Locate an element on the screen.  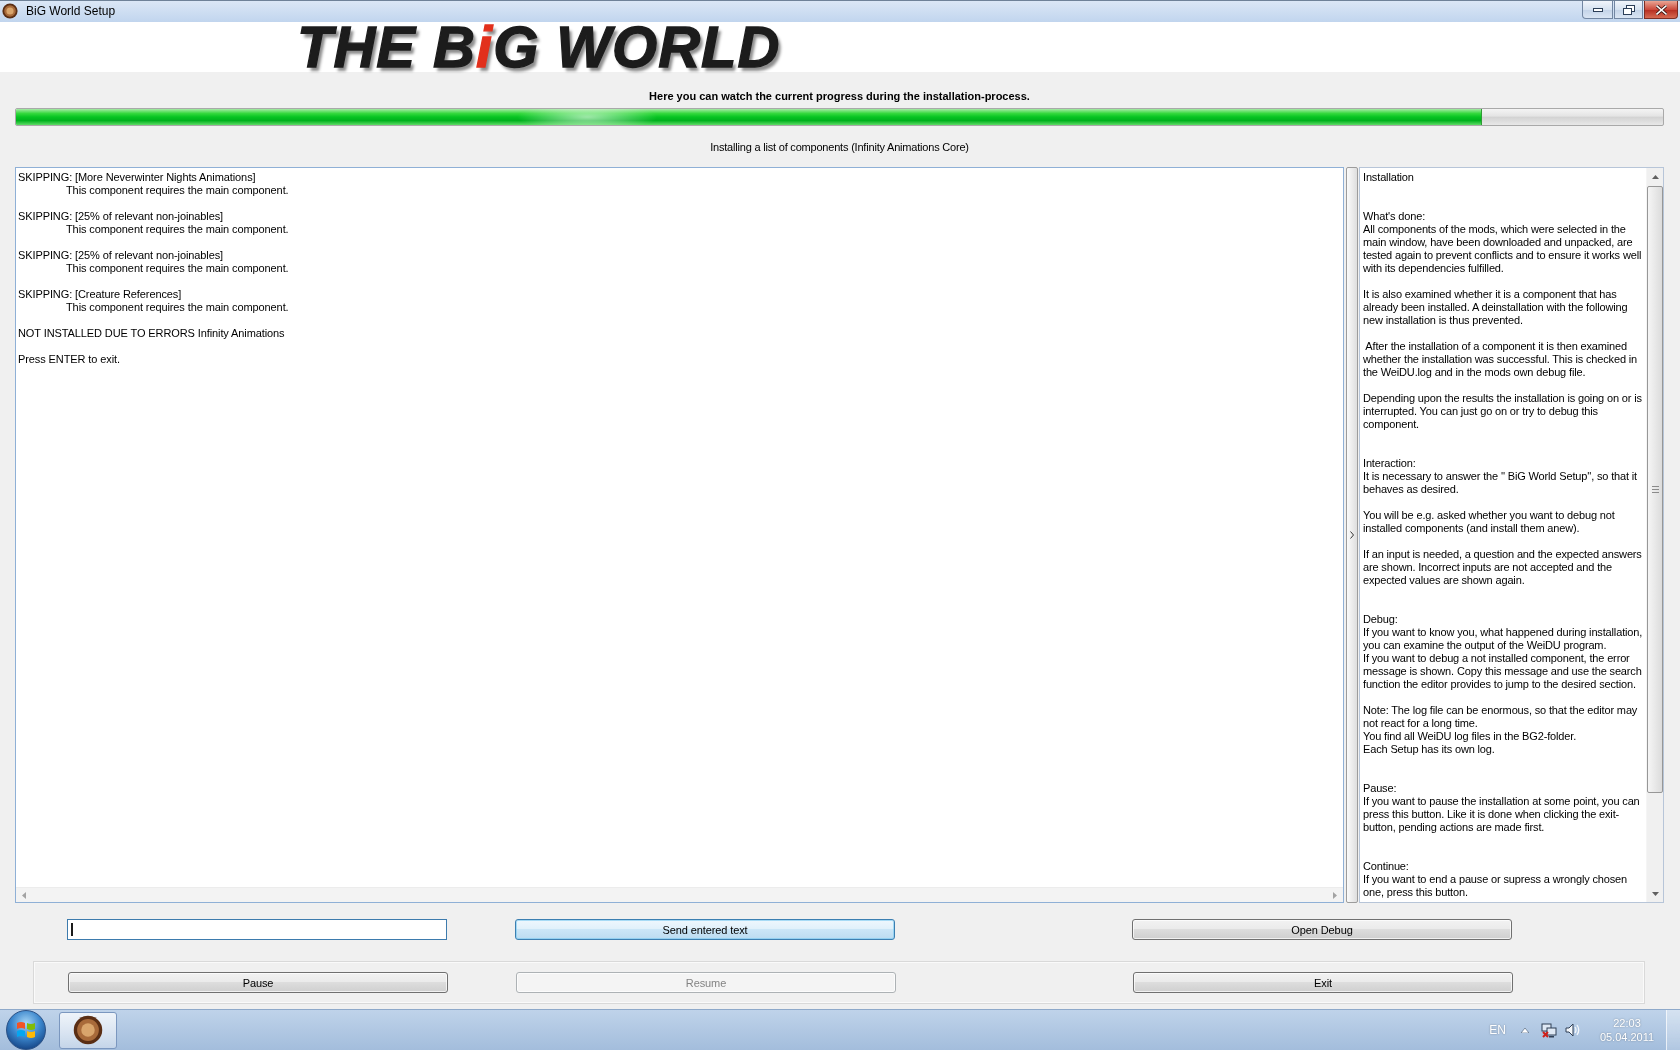
close-button is located at coordinates (1661, 10).